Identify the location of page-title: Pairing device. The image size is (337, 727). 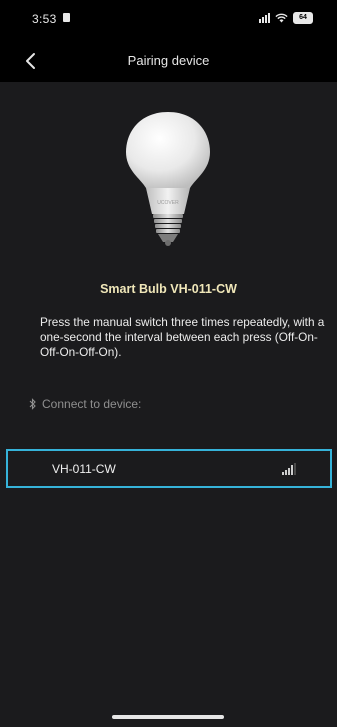
(168, 60).